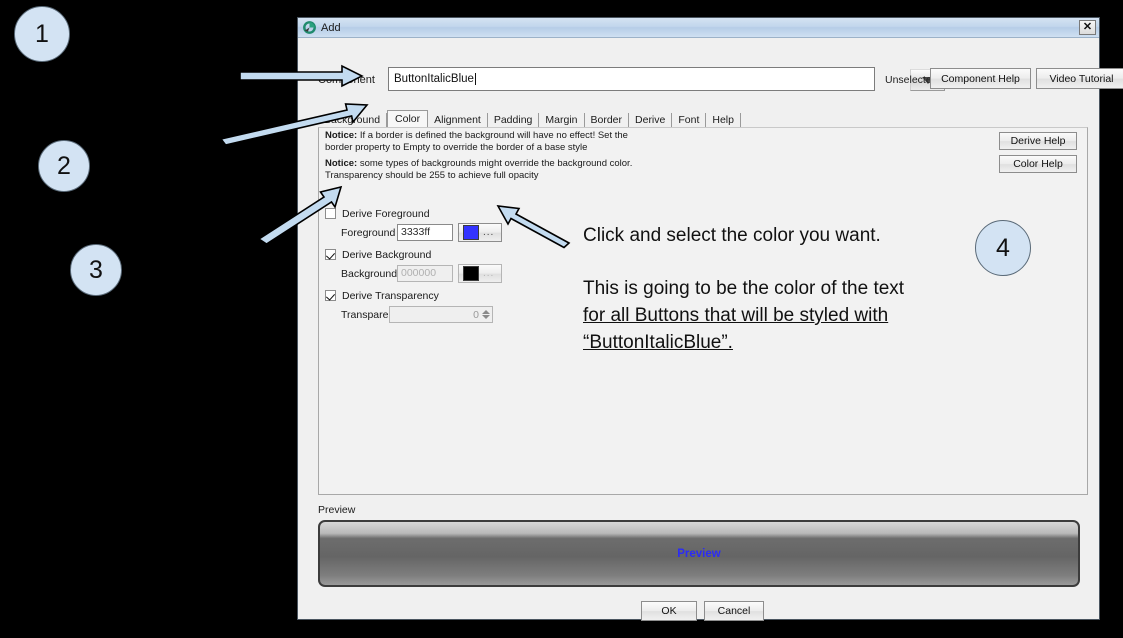  I want to click on cancel-button: Cancel, so click(734, 611).